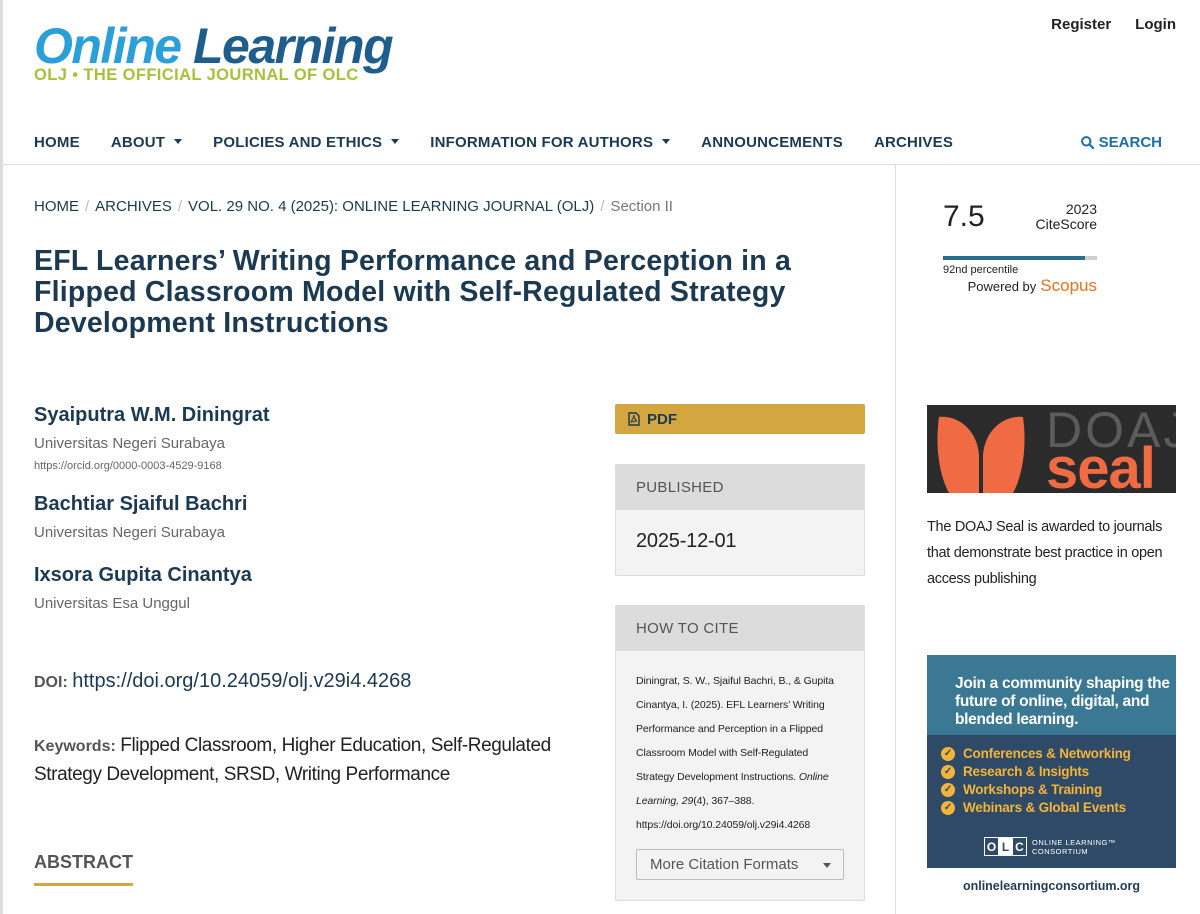  Describe the element at coordinates (1068, 285) in the screenshot. I see `scopus-logo: Scopus` at that location.